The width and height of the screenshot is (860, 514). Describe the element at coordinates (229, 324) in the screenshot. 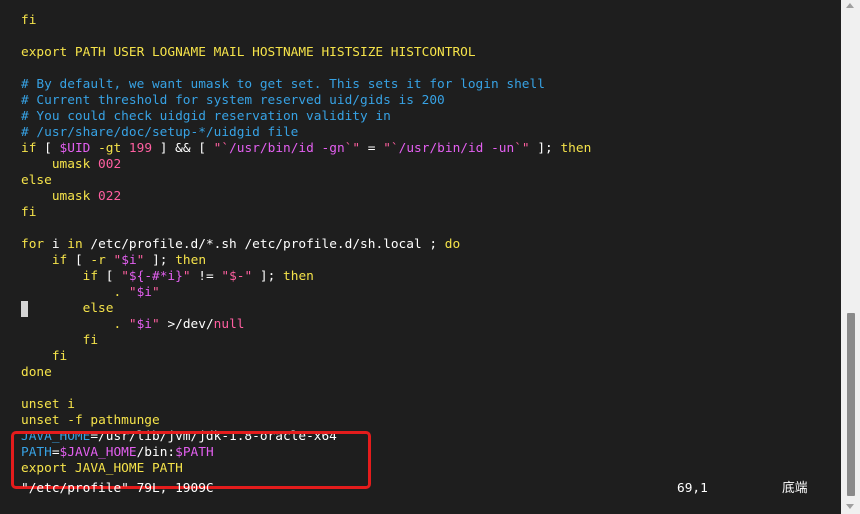

I see `code-token: null` at that location.